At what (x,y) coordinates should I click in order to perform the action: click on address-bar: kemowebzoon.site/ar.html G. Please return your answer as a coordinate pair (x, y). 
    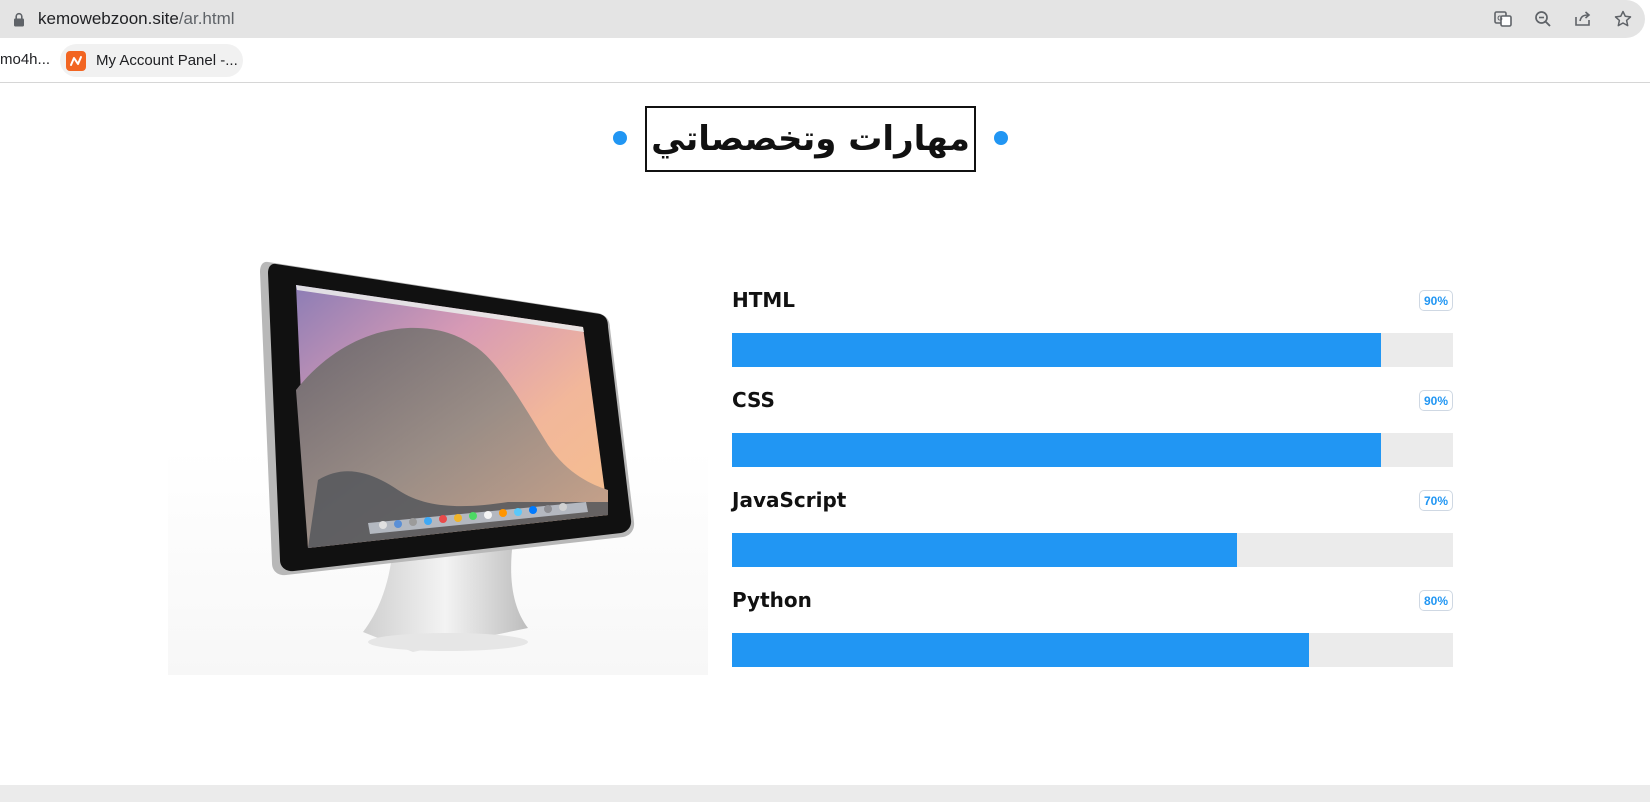
    Looking at the image, I should click on (822, 19).